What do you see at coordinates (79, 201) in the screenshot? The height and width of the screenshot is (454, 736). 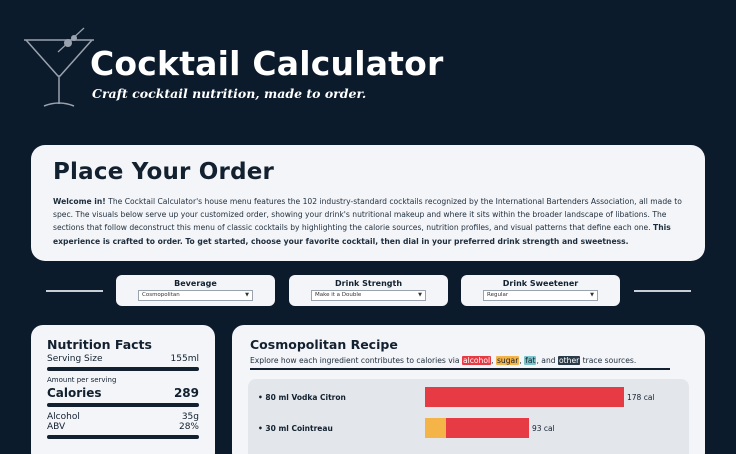 I see `intro-bold: Welcome in!` at bounding box center [79, 201].